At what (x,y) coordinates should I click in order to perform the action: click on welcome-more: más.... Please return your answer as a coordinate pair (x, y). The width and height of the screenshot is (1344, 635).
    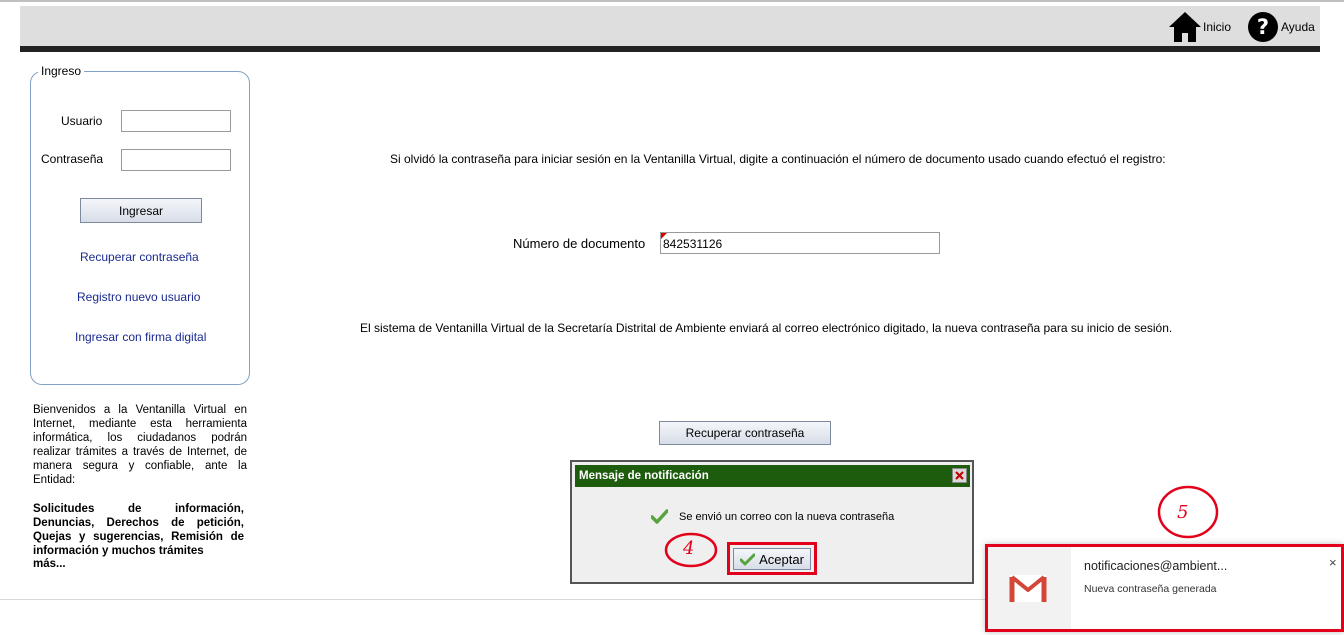
    Looking at the image, I should click on (49, 564).